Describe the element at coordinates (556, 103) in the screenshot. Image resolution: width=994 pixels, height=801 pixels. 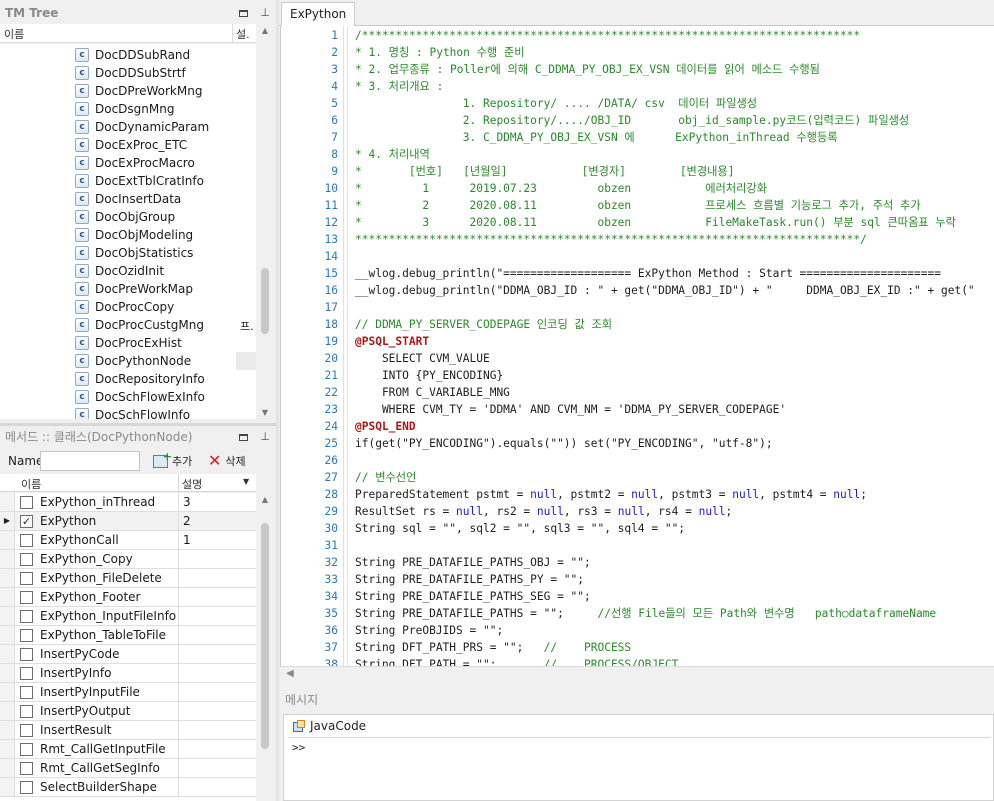
I see `code-line: 1. Repository/ .... /DATA/ csv 데이터 파일생성` at that location.